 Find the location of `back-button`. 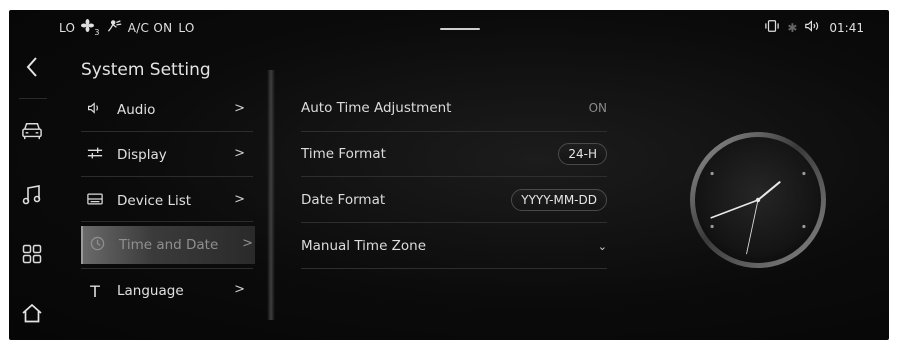

back-button is located at coordinates (32, 67).